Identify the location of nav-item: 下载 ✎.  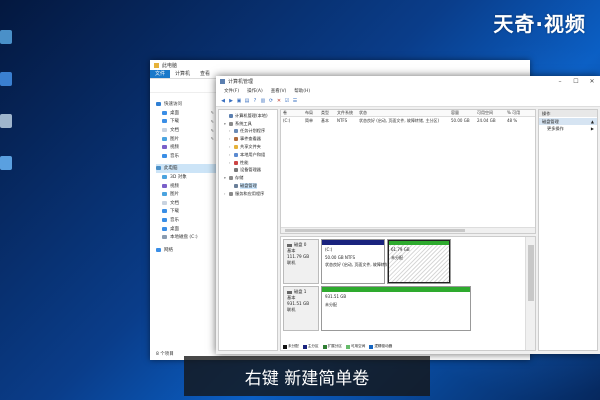
(188, 121).